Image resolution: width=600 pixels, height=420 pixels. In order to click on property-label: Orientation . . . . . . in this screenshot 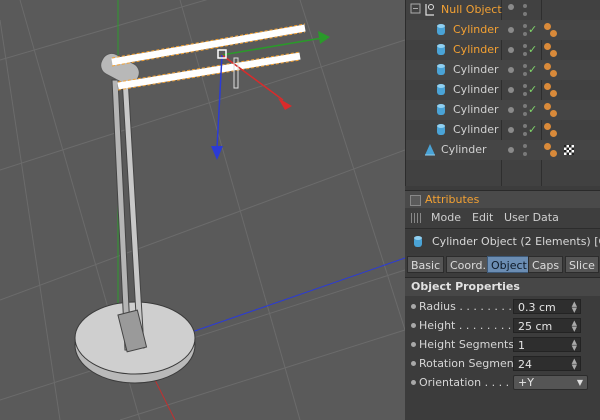, I will do `click(471, 382)`.